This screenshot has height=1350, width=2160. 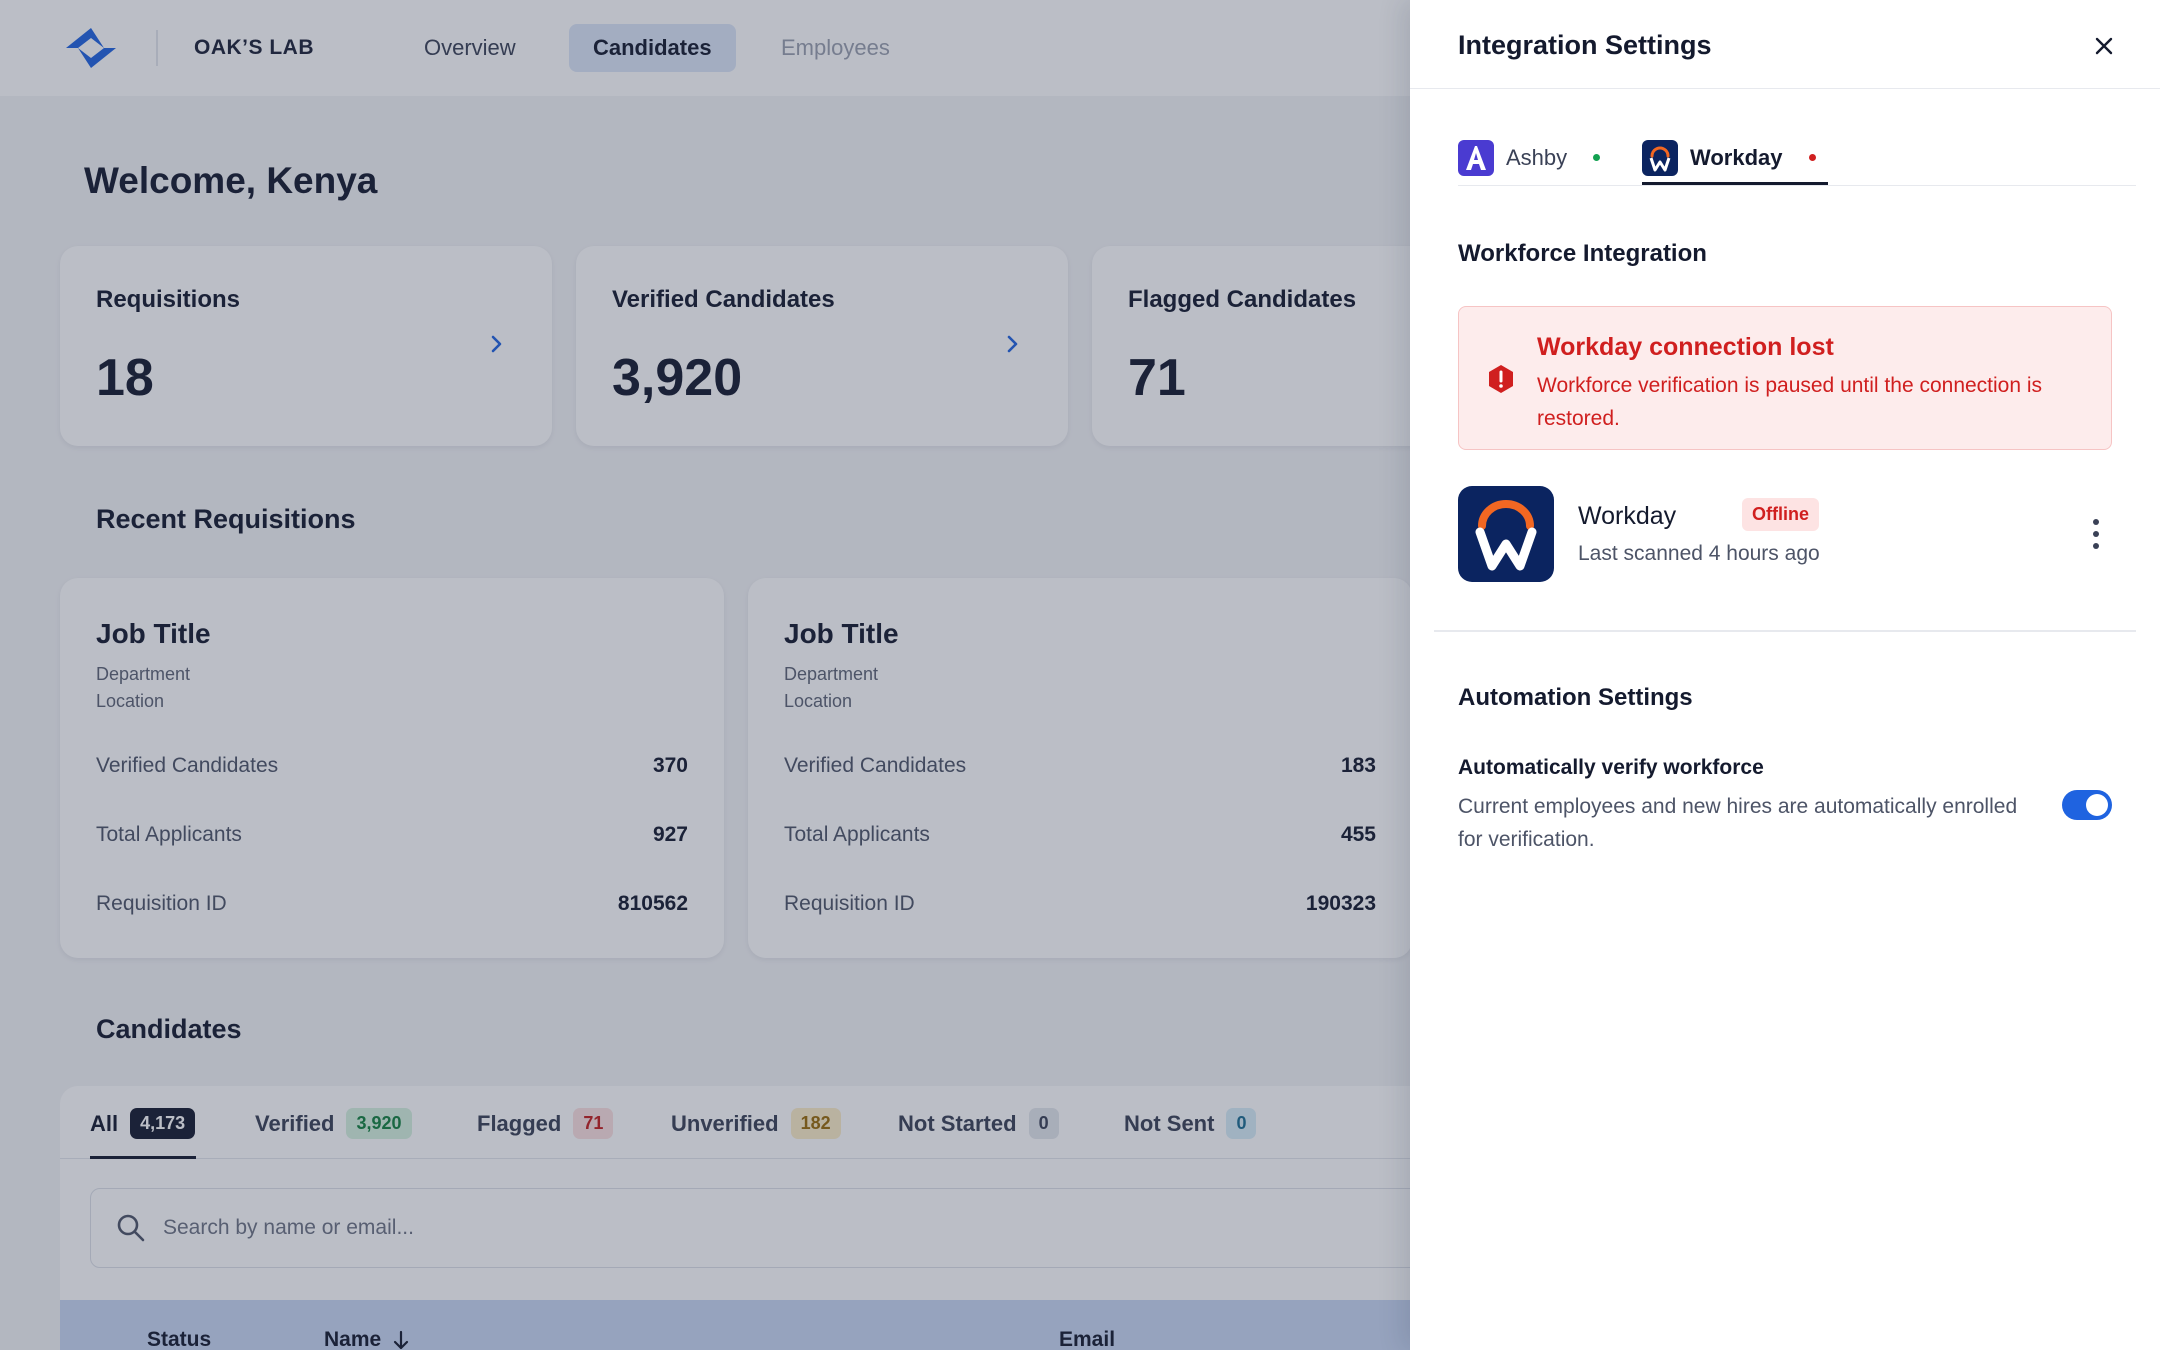 I want to click on auto-verify-label: Automatically verify workforce, so click(x=1611, y=767).